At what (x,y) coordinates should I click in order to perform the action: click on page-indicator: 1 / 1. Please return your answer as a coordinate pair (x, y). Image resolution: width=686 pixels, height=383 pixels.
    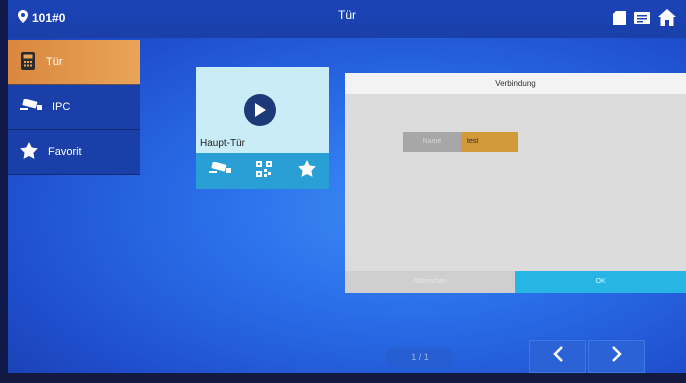
    Looking at the image, I should click on (420, 357).